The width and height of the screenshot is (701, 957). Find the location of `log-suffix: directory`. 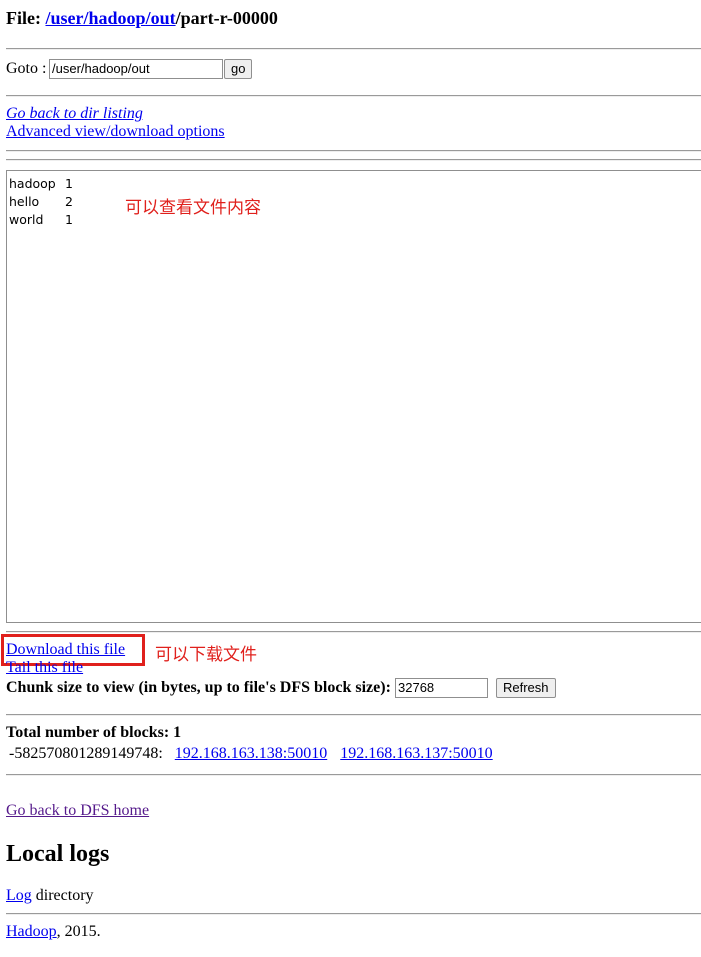

log-suffix: directory is located at coordinates (62, 895).